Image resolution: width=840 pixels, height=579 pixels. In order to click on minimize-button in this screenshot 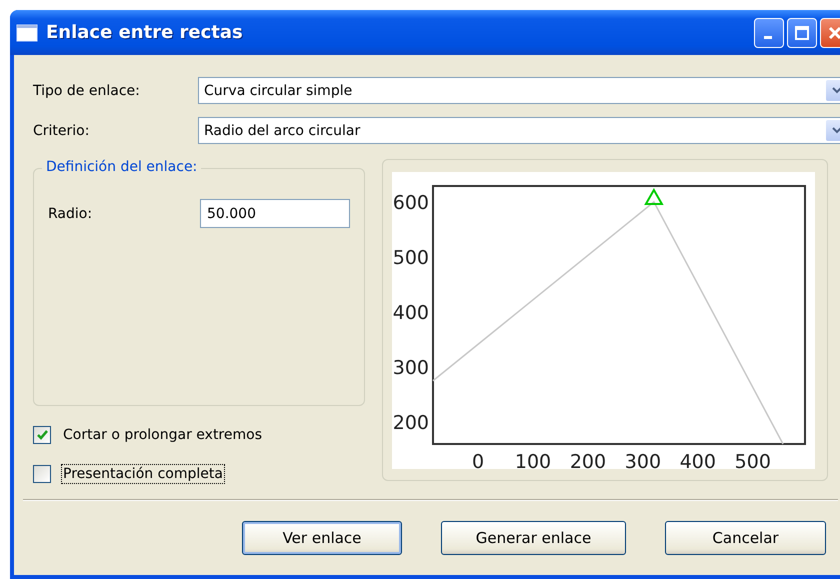, I will do `click(769, 33)`.